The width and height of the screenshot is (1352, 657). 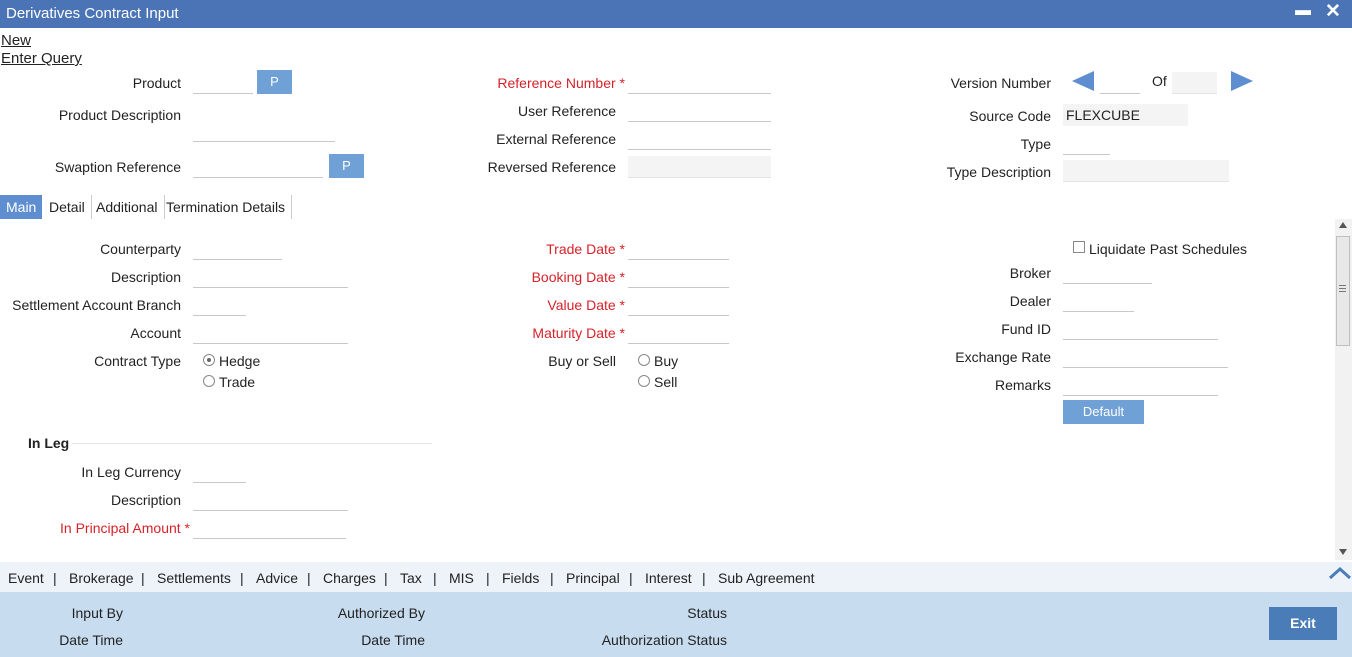 I want to click on window-title: Derivatives Contract Input, so click(x=92, y=13).